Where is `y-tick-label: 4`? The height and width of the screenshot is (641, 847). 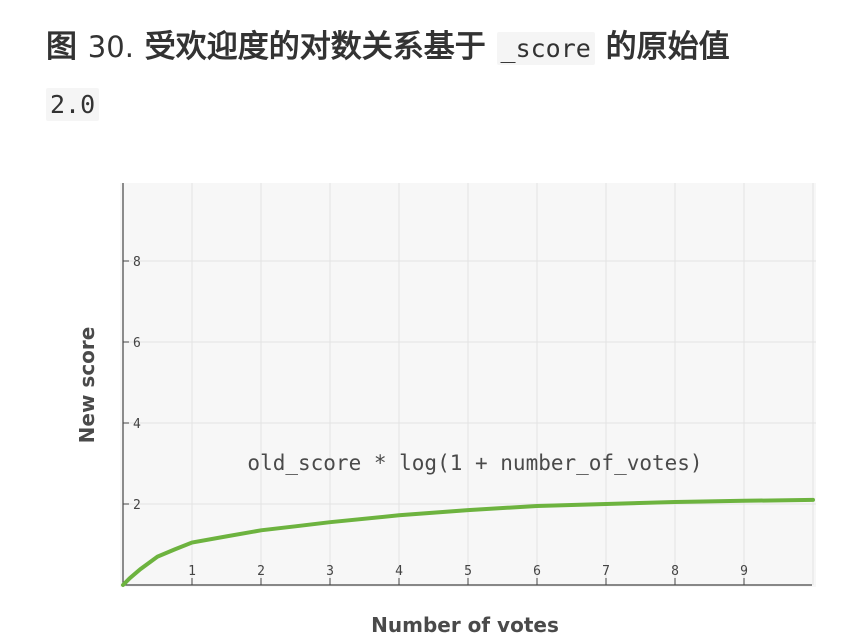
y-tick-label: 4 is located at coordinates (137, 424).